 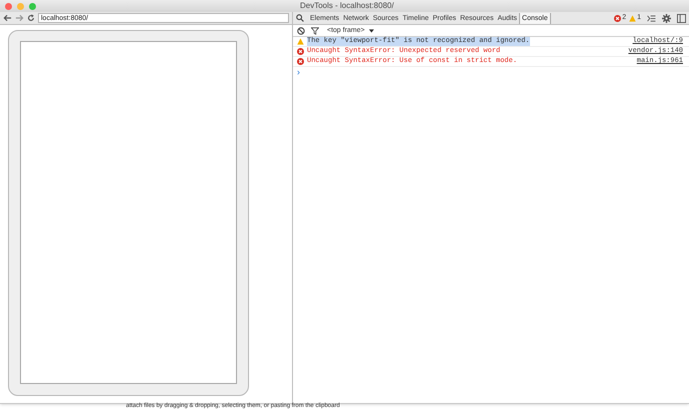 I want to click on settings-icon, so click(x=666, y=18).